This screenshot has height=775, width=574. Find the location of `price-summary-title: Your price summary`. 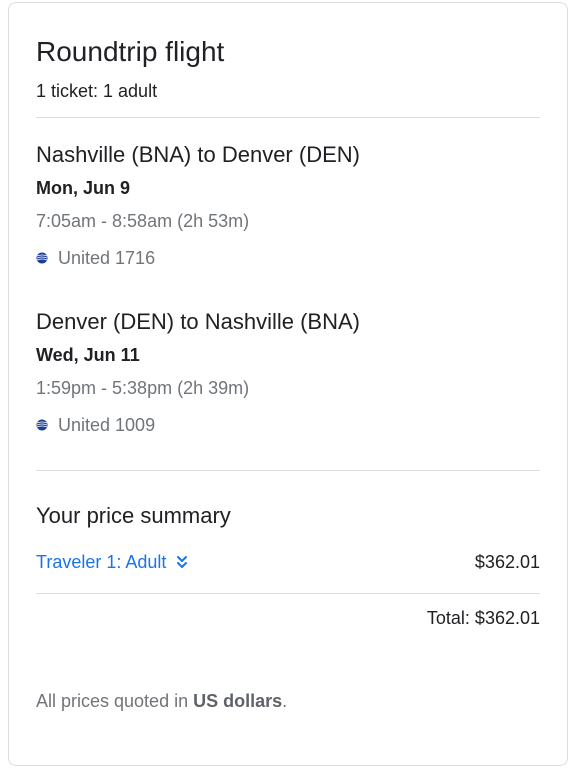

price-summary-title: Your price summary is located at coordinates (133, 515).